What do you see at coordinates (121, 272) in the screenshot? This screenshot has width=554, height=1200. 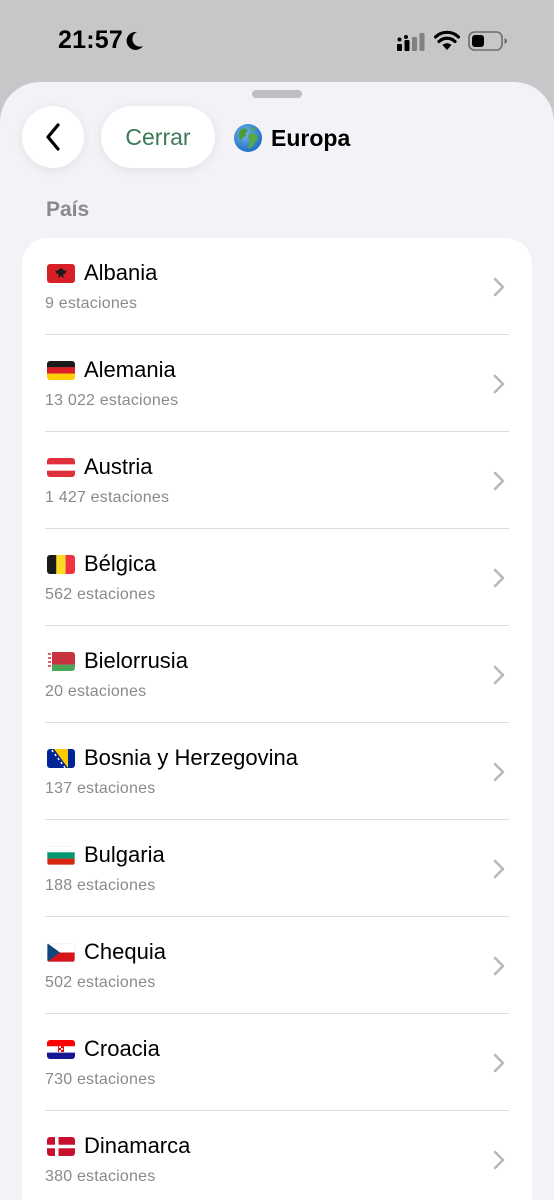 I see `country-name: Albania` at bounding box center [121, 272].